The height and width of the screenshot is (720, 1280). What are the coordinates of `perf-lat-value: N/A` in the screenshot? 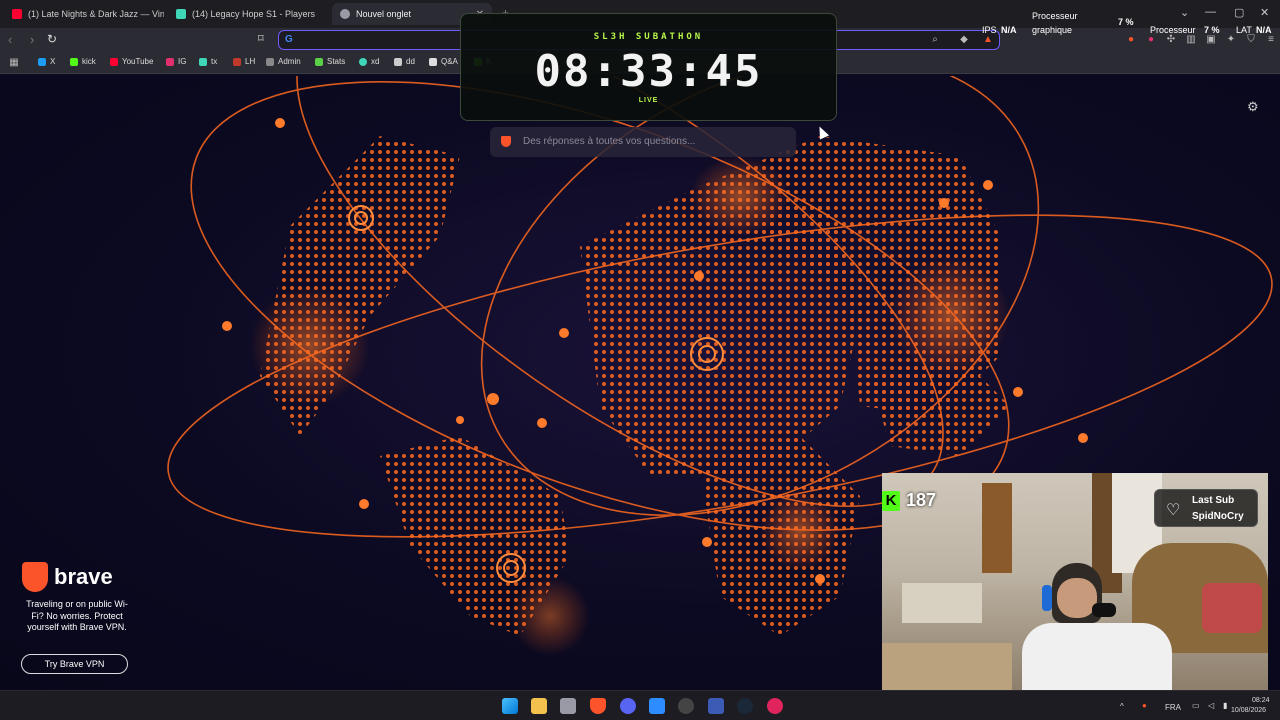 It's located at (1264, 30).